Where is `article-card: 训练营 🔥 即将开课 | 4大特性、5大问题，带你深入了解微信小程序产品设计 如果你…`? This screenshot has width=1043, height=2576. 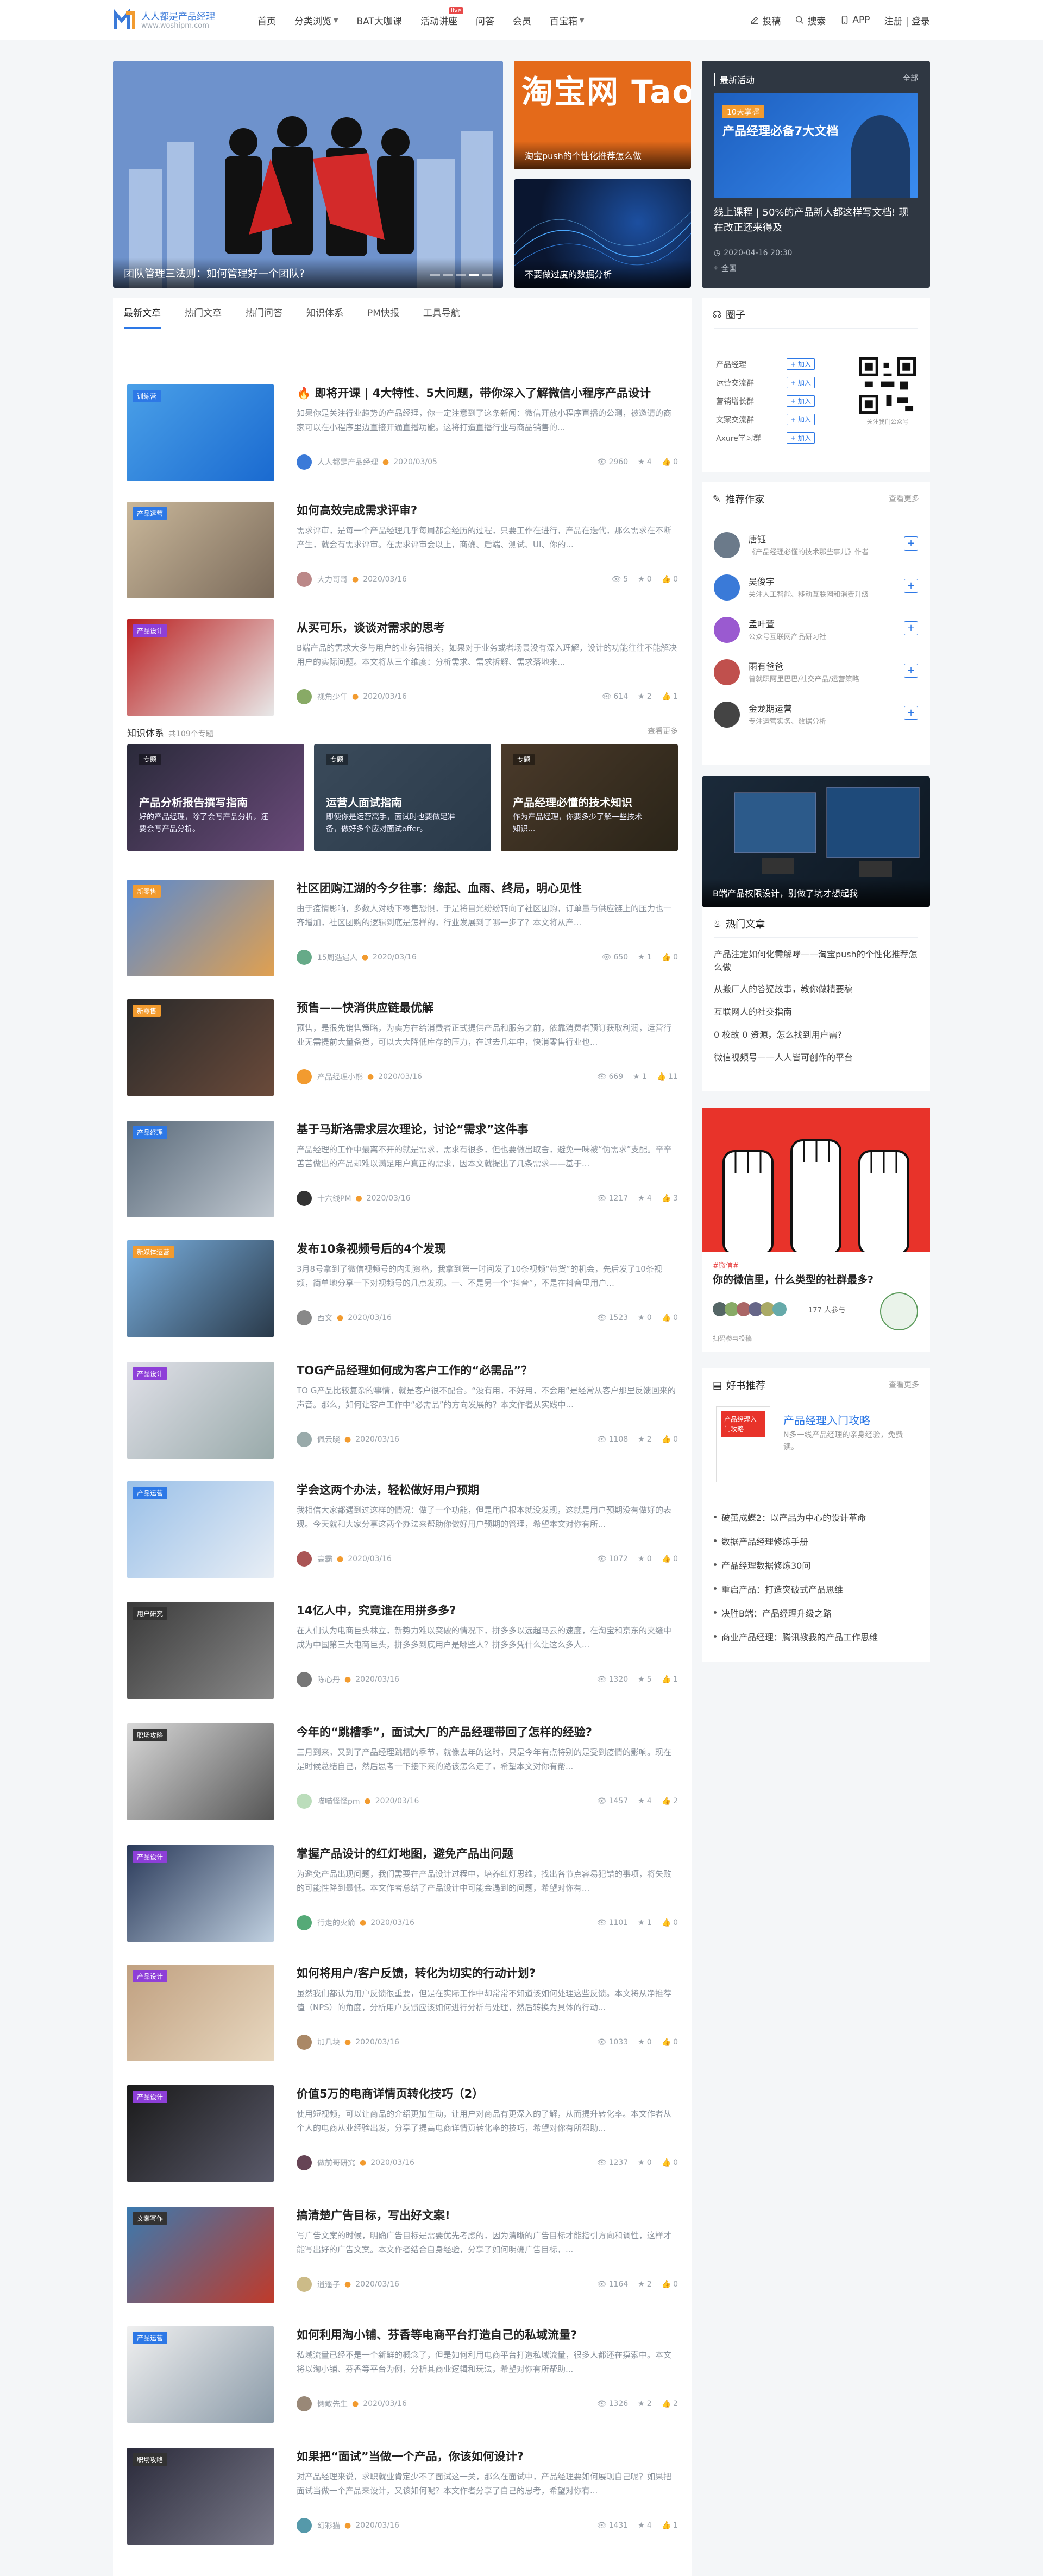
article-card: 训练营 🔥 即将开课 | 4大特性、5大问题，带你深入了解微信小程序产品设计 如果你… is located at coordinates (402, 439).